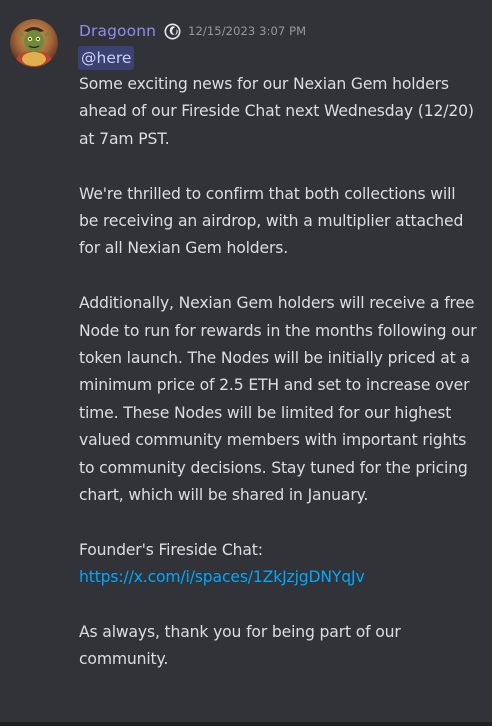  What do you see at coordinates (106, 58) in the screenshot?
I see `mention-here: @here` at bounding box center [106, 58].